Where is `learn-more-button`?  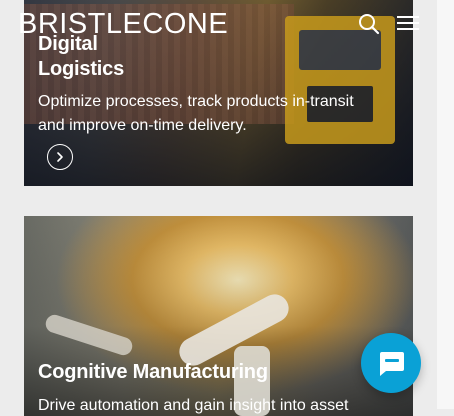 learn-more-button is located at coordinates (60, 157).